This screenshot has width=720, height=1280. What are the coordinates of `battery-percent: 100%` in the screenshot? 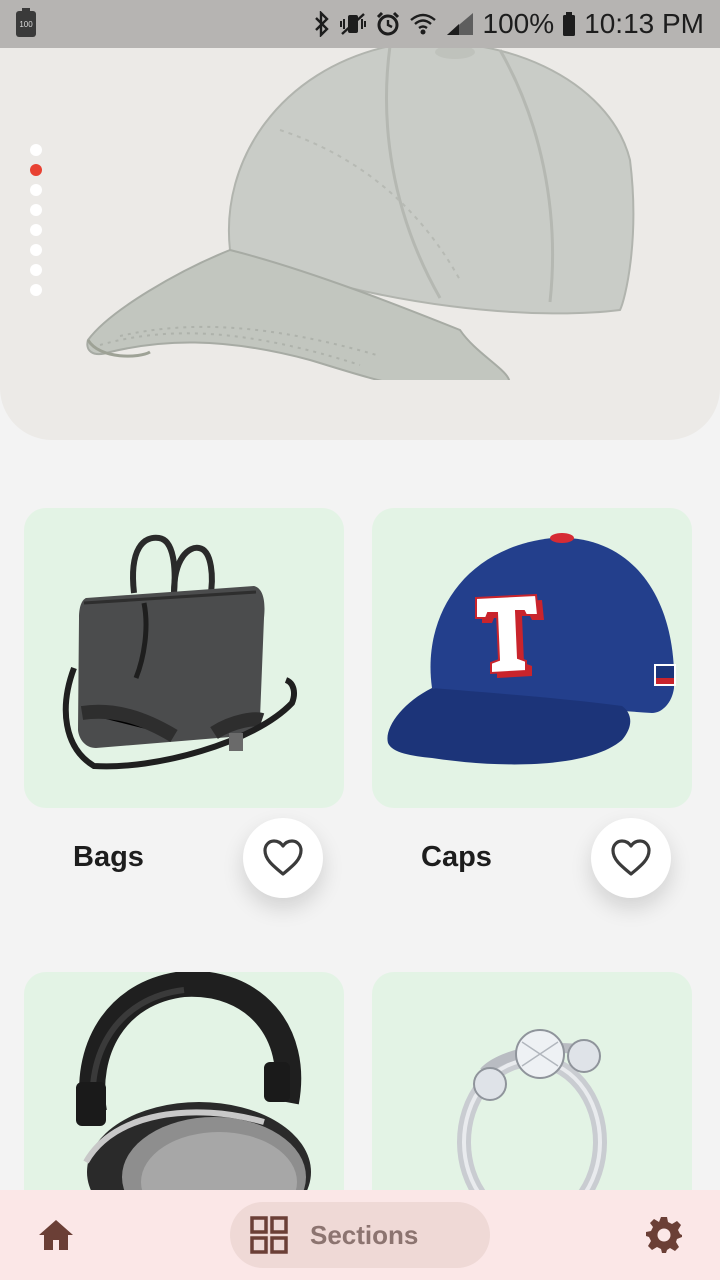 It's located at (518, 23).